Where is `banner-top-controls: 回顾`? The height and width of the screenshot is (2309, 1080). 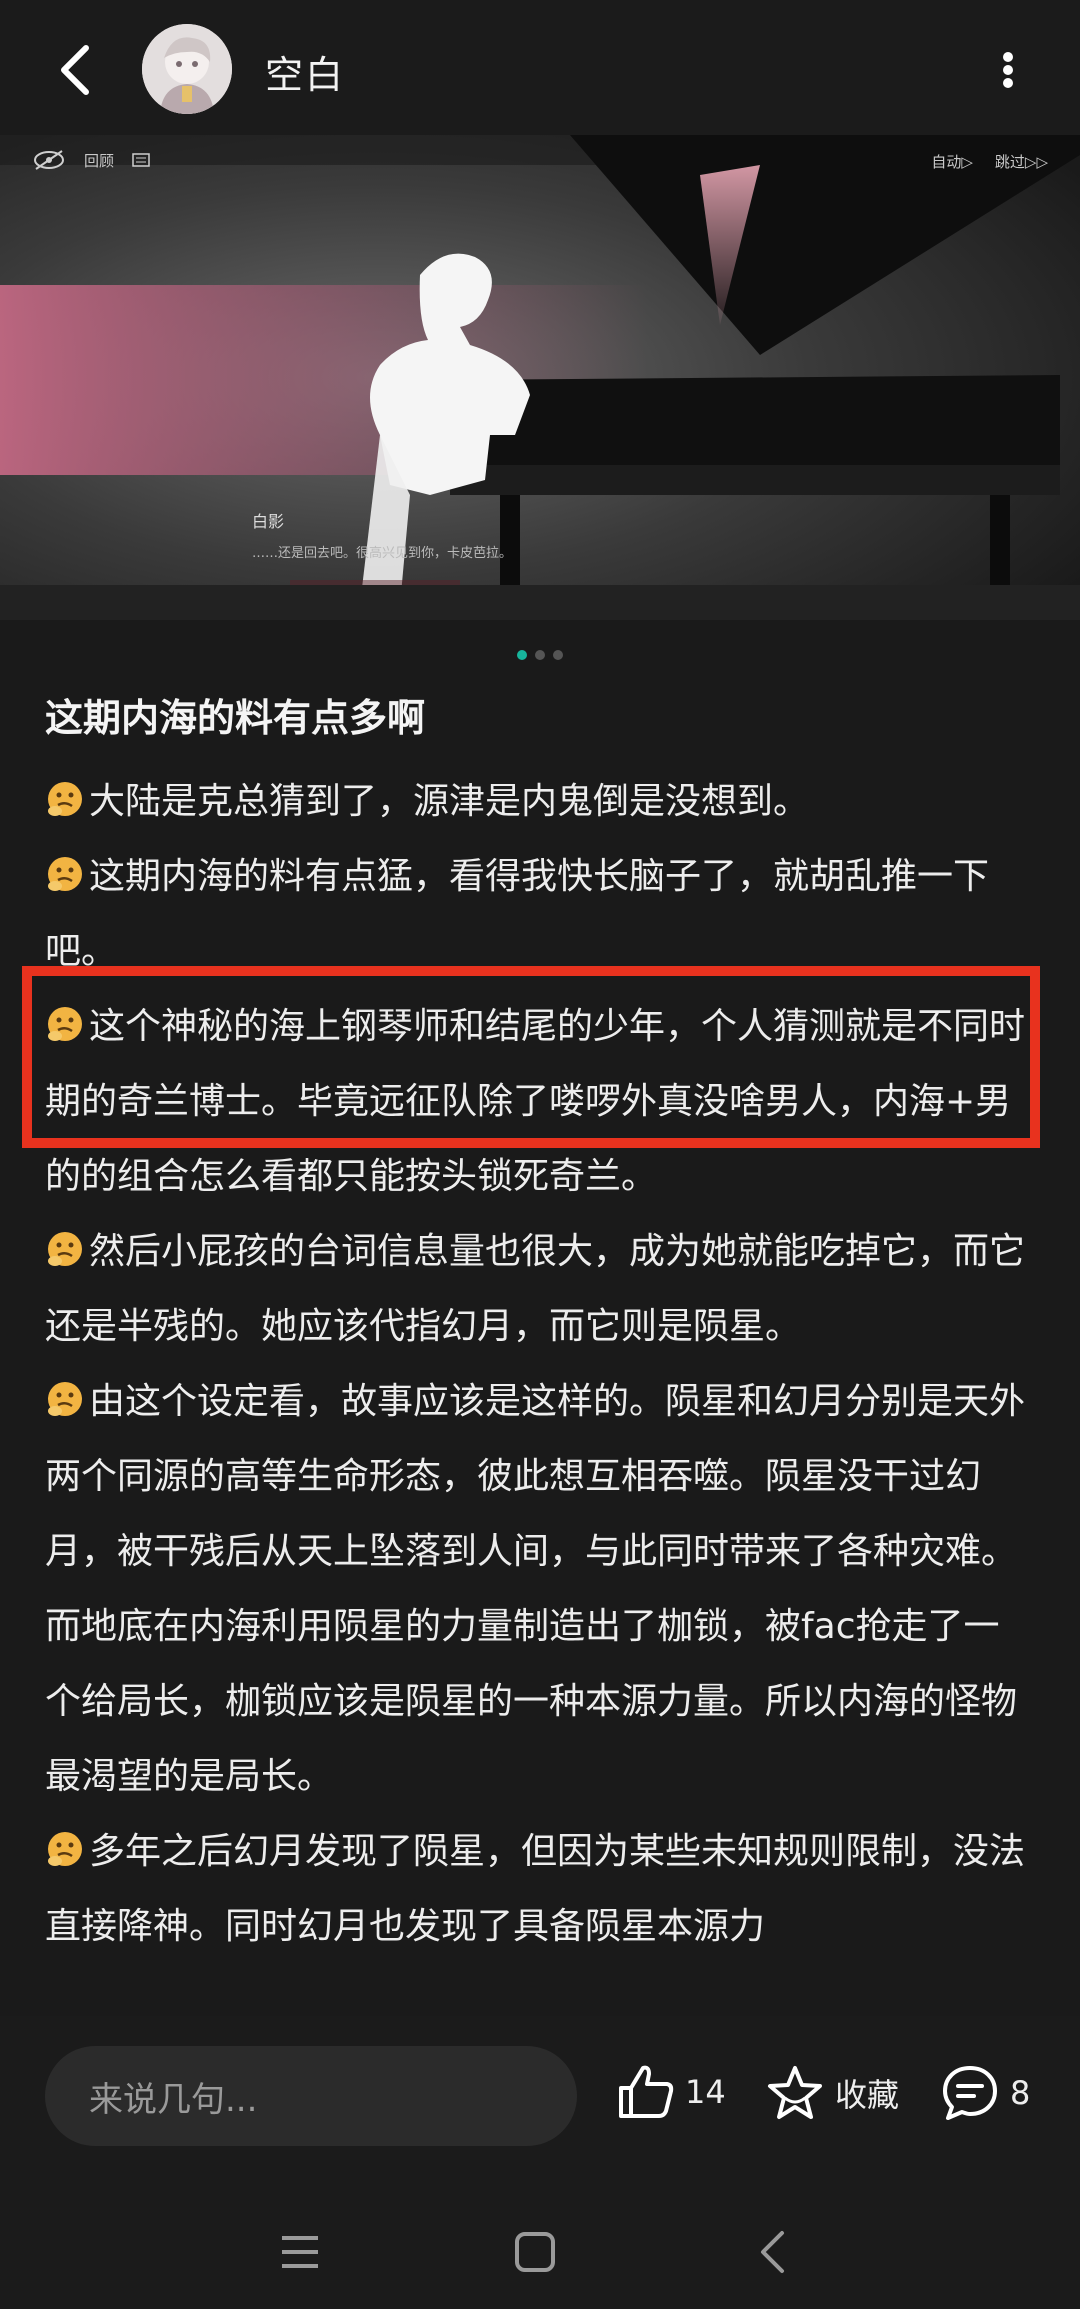
banner-top-controls: 回顾 is located at coordinates (91, 160).